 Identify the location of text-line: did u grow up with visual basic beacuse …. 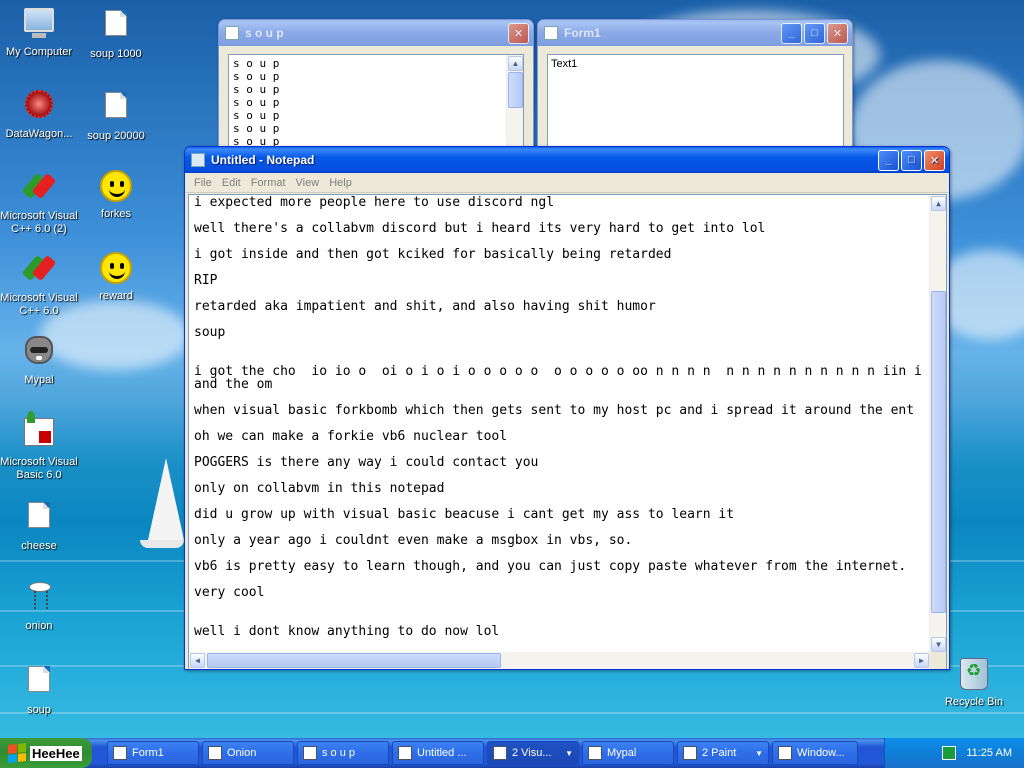
(464, 514).